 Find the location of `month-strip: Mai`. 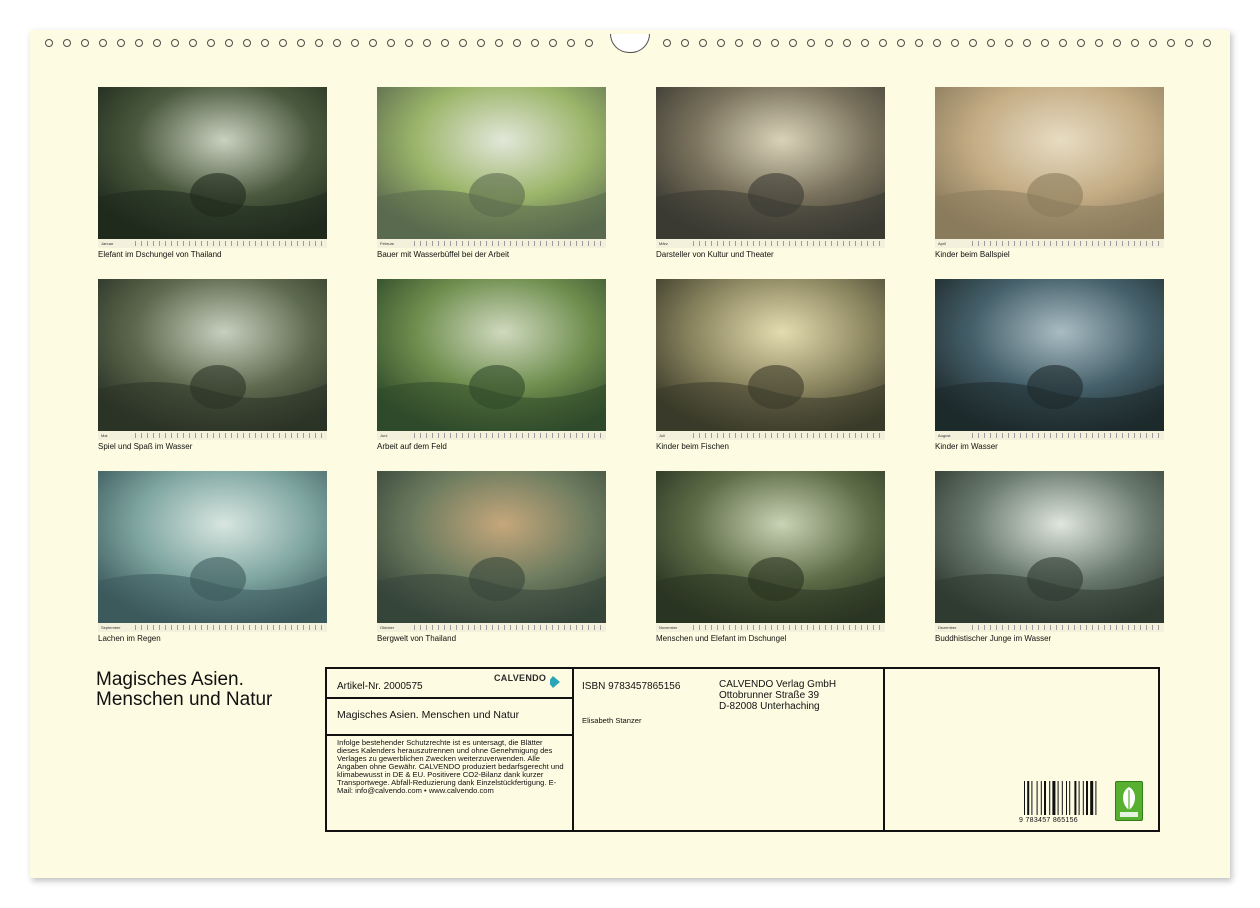

month-strip: Mai is located at coordinates (212, 435).